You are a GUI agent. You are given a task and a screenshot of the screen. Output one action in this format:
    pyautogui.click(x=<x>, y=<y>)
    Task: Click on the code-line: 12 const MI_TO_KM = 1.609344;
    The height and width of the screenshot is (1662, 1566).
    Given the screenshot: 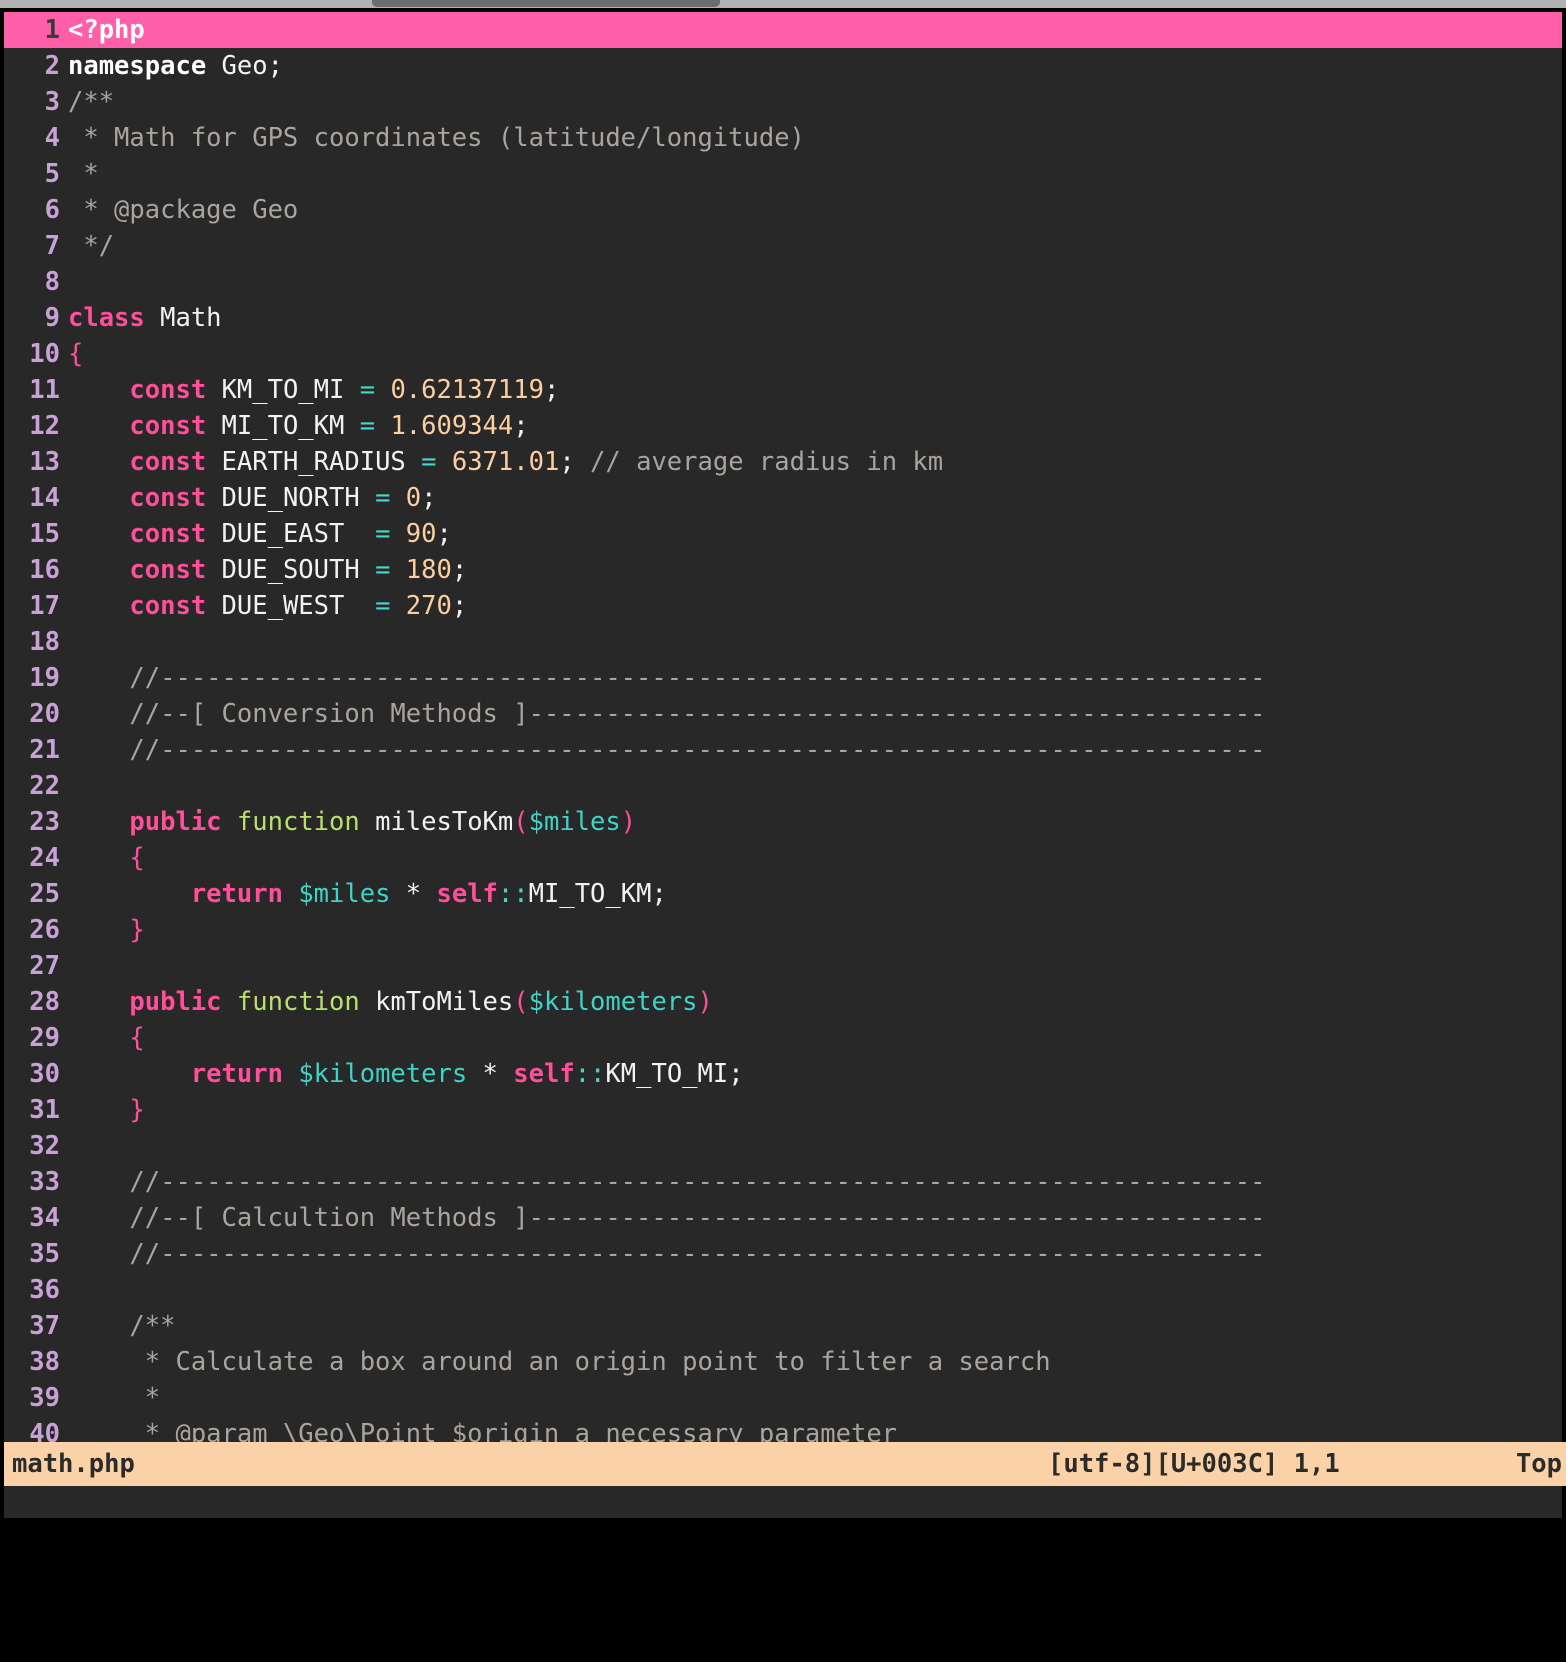 What is the action you would take?
    pyautogui.click(x=783, y=426)
    